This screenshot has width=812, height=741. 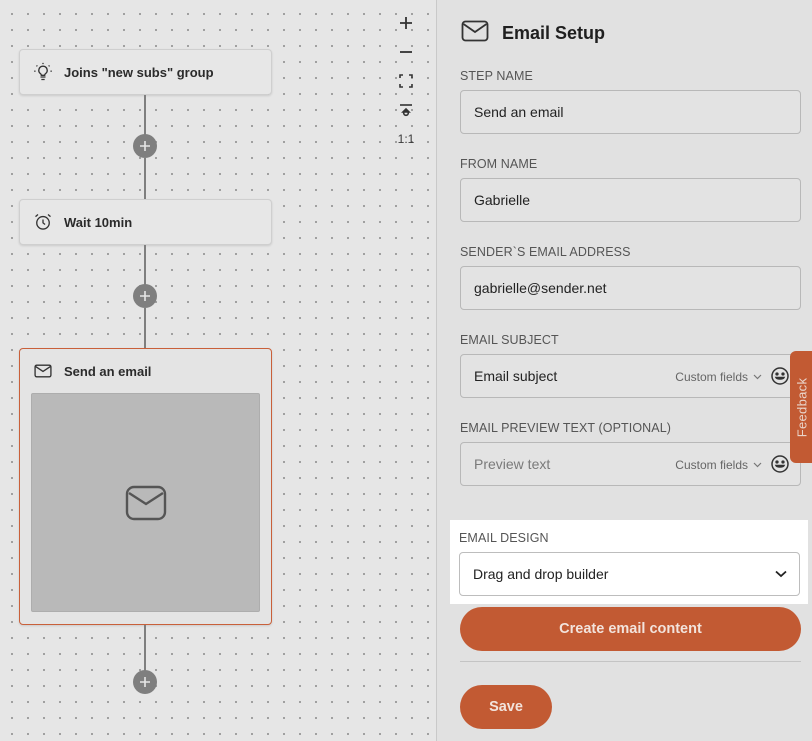 I want to click on preview-text-placeholder: Preview text, so click(x=512, y=464).